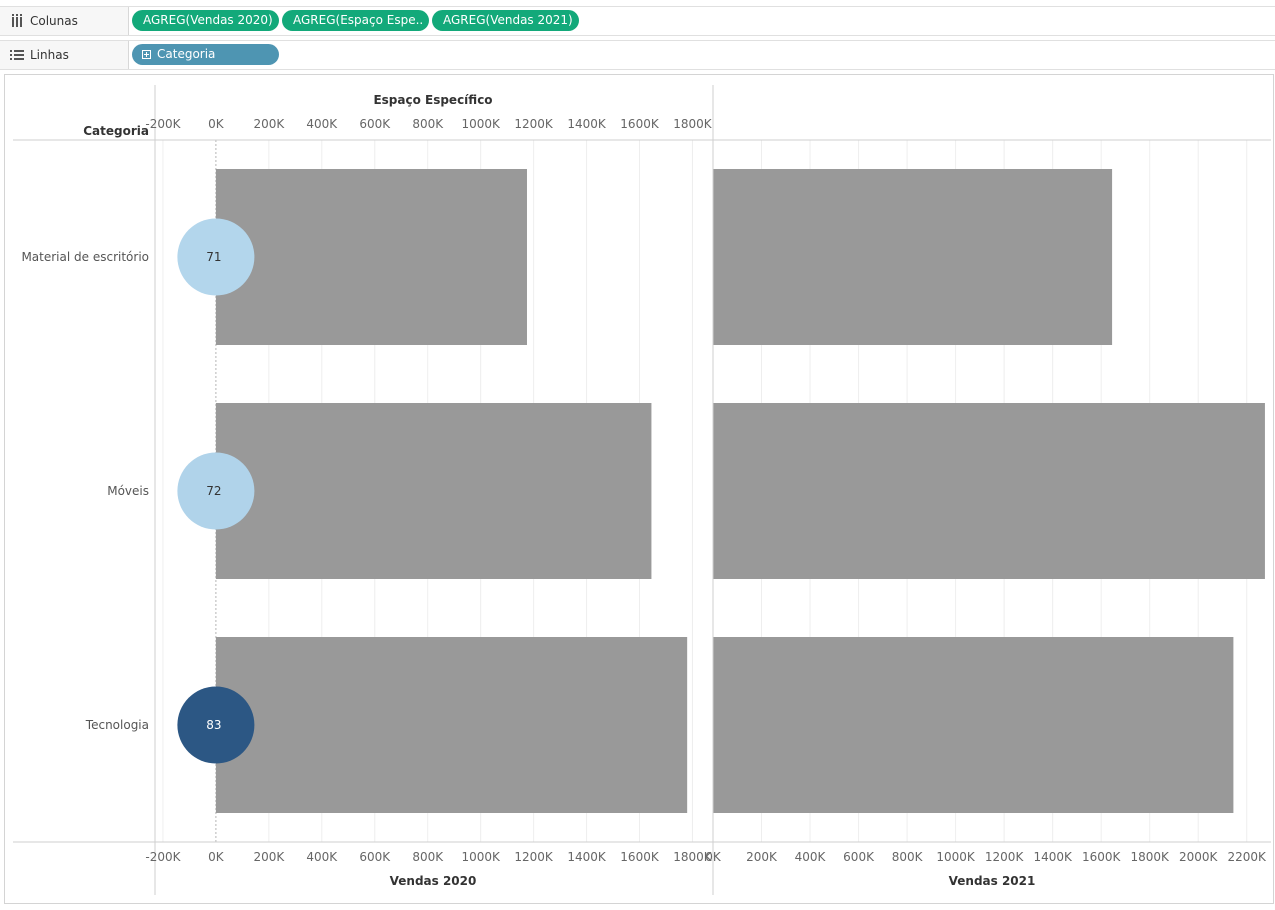  I want to click on category-label: Tecnologia, so click(117, 725).